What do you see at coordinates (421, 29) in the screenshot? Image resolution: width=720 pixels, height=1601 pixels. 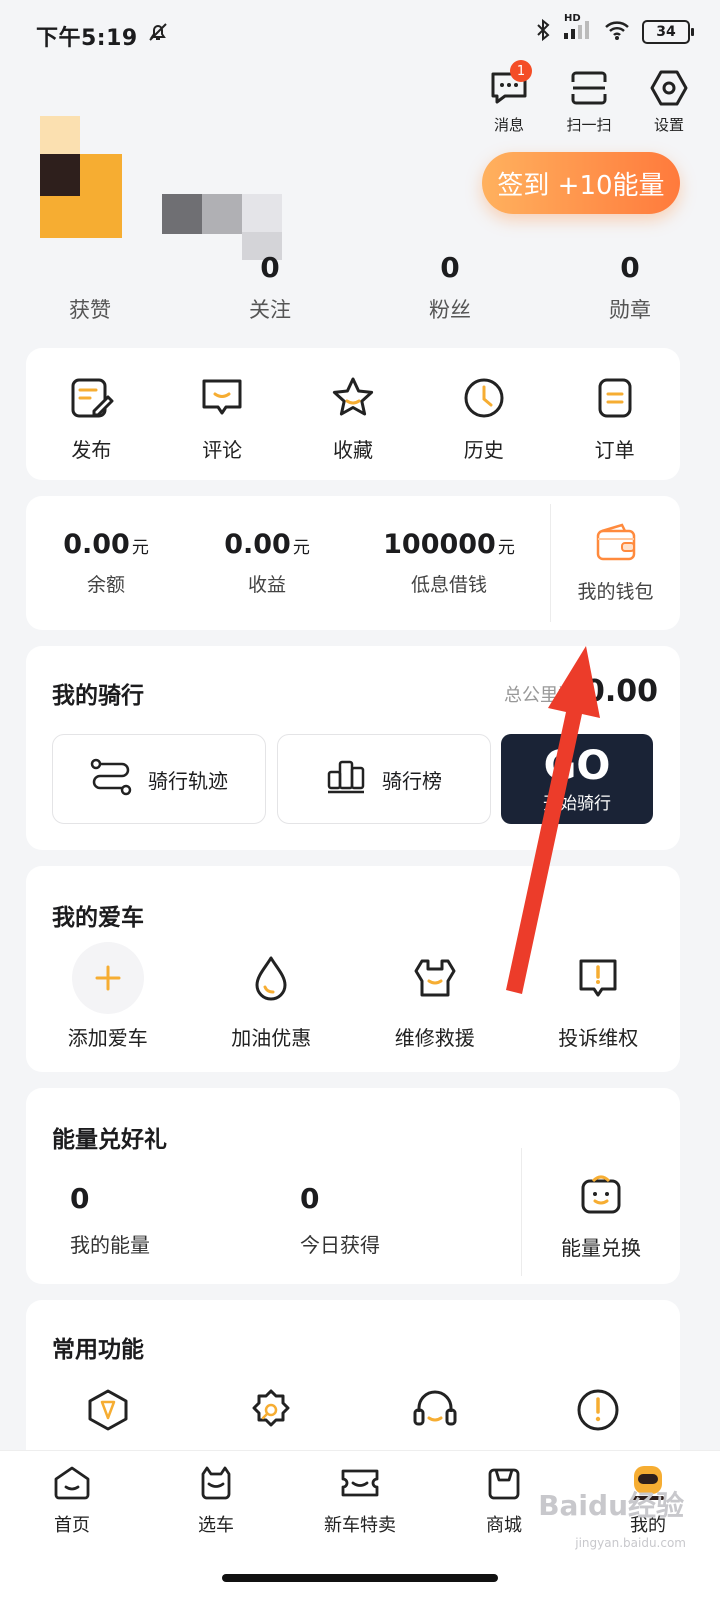 I see `status-icons: HD 34` at bounding box center [421, 29].